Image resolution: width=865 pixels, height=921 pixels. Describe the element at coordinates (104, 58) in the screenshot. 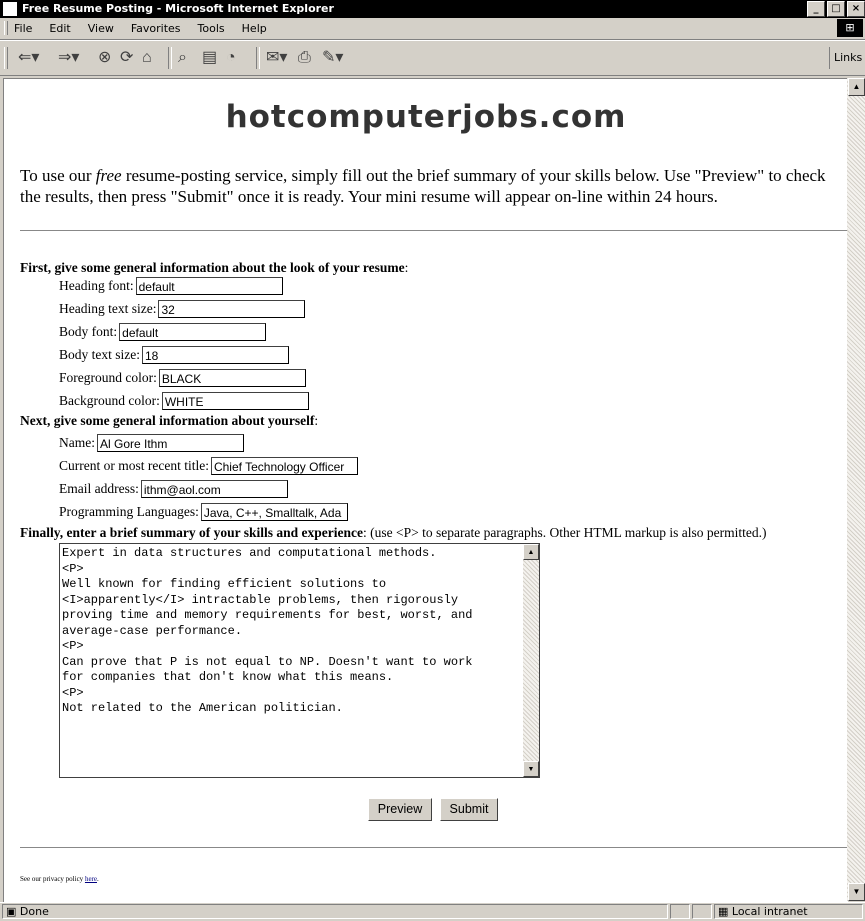

I see `stop-icon: ⊗` at that location.